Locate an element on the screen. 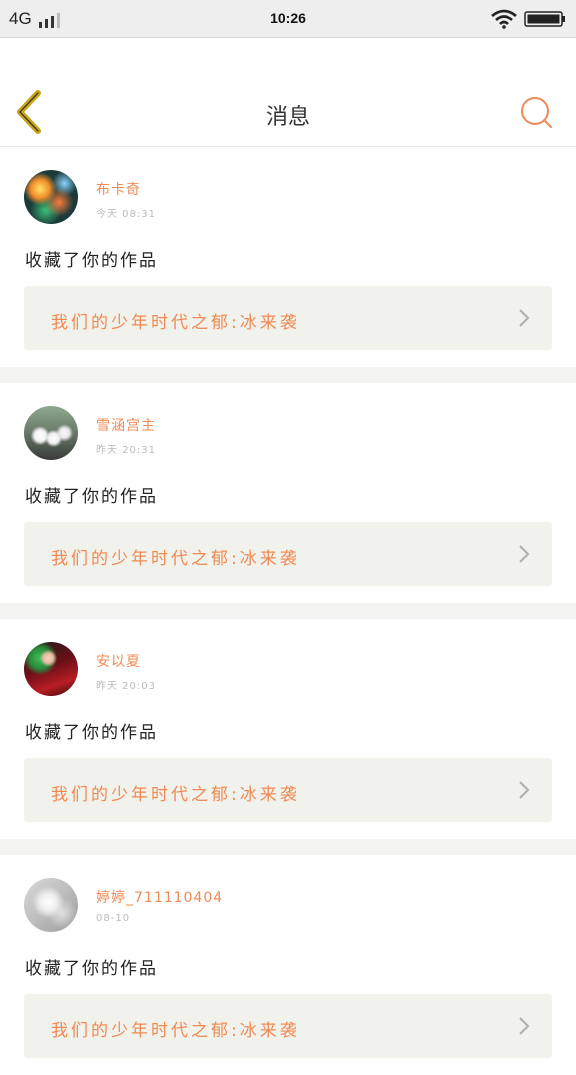  username: 安以夏 is located at coordinates (118, 661).